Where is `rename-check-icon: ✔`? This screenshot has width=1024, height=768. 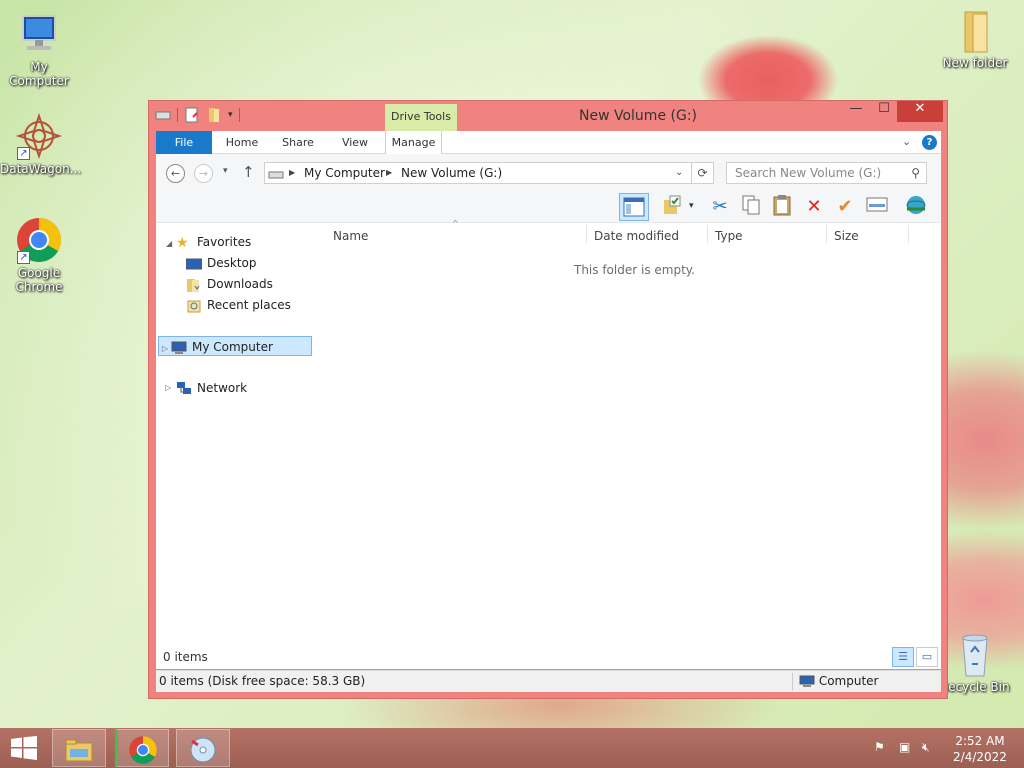
rename-check-icon: ✔ is located at coordinates (845, 207).